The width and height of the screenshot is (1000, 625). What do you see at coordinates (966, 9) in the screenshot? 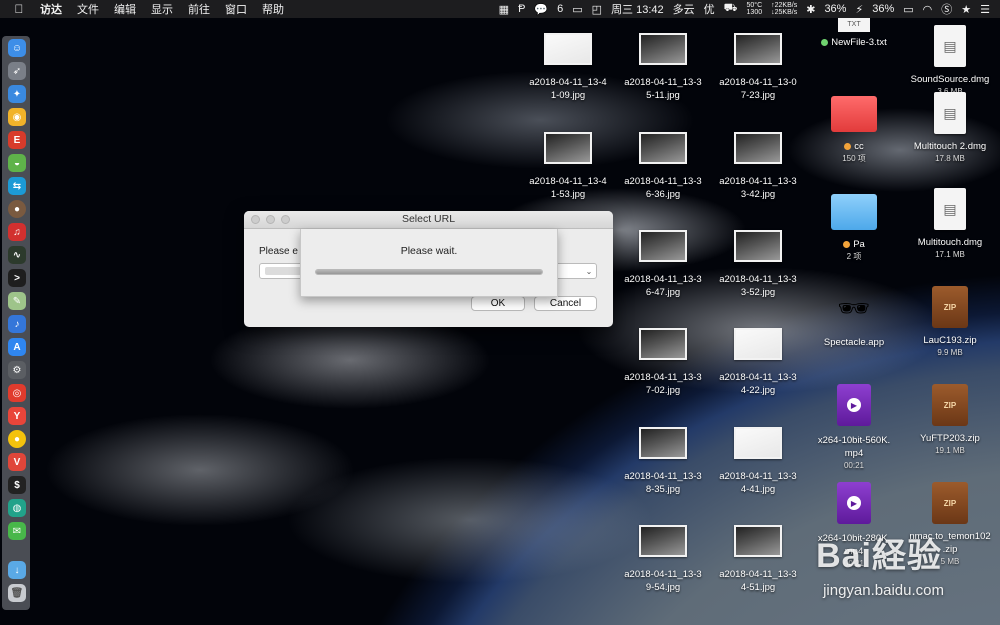
I see `star-icon: ★` at bounding box center [966, 9].